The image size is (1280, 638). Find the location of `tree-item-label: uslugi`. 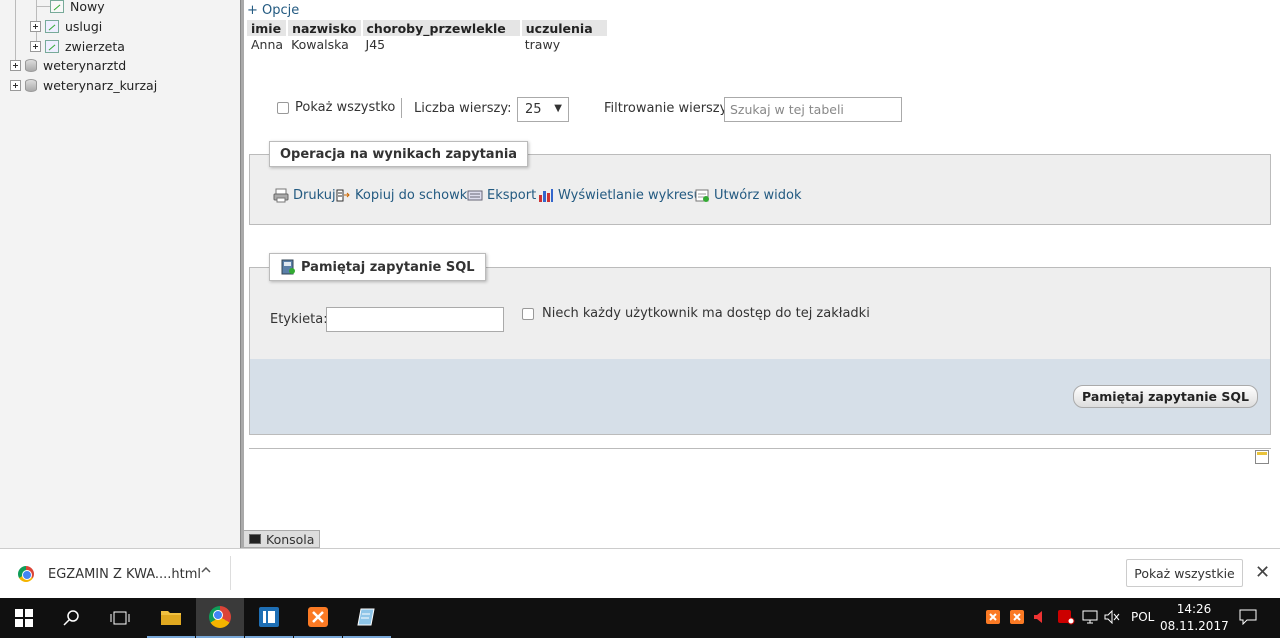

tree-item-label: uslugi is located at coordinates (84, 26).